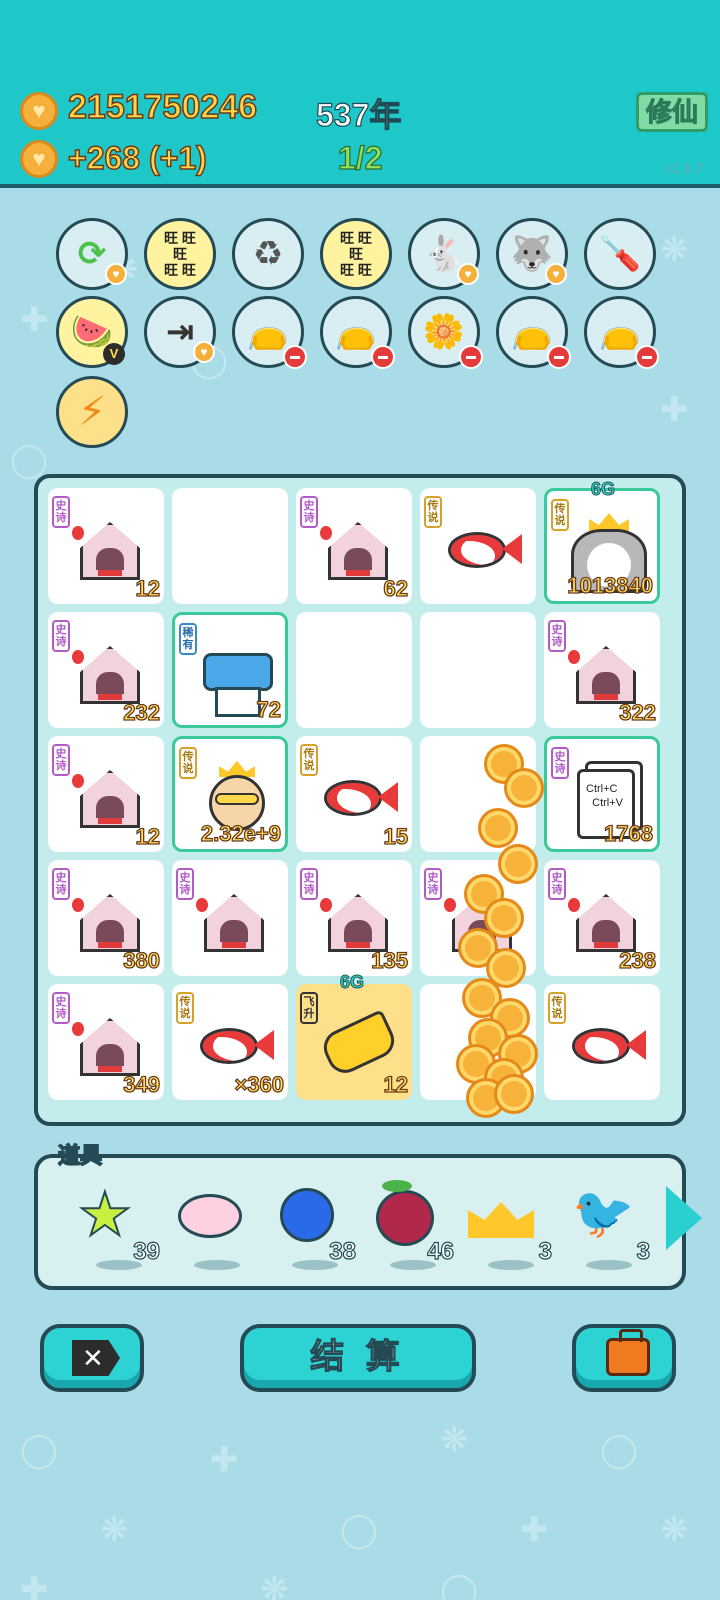 This screenshot has height=1600, width=720. I want to click on board-cell: 史诗 380, so click(106, 918).